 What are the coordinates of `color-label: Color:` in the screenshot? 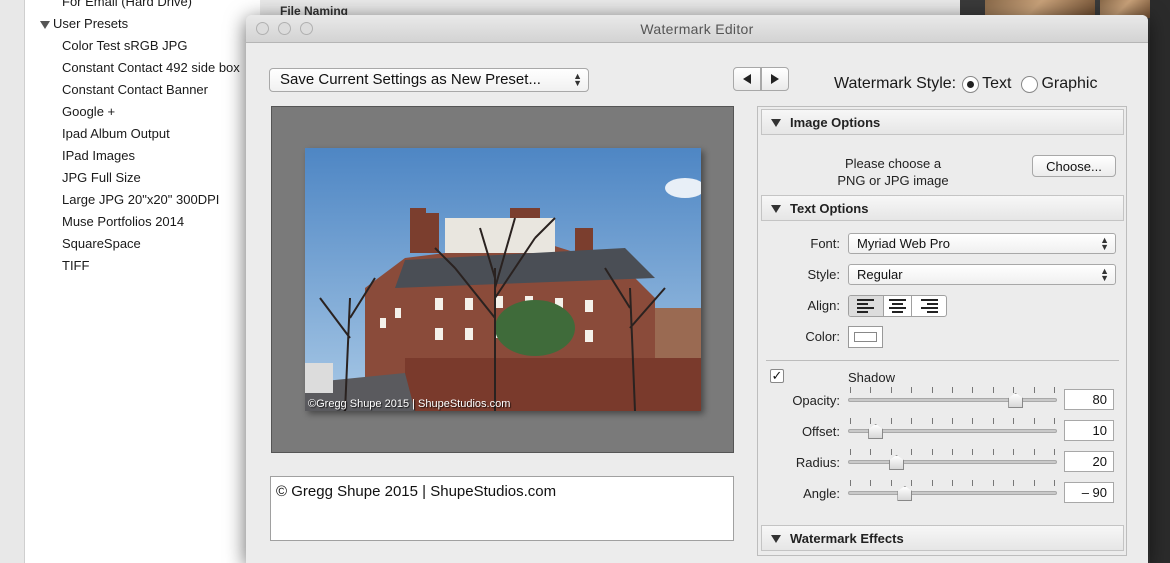 It's located at (822, 336).